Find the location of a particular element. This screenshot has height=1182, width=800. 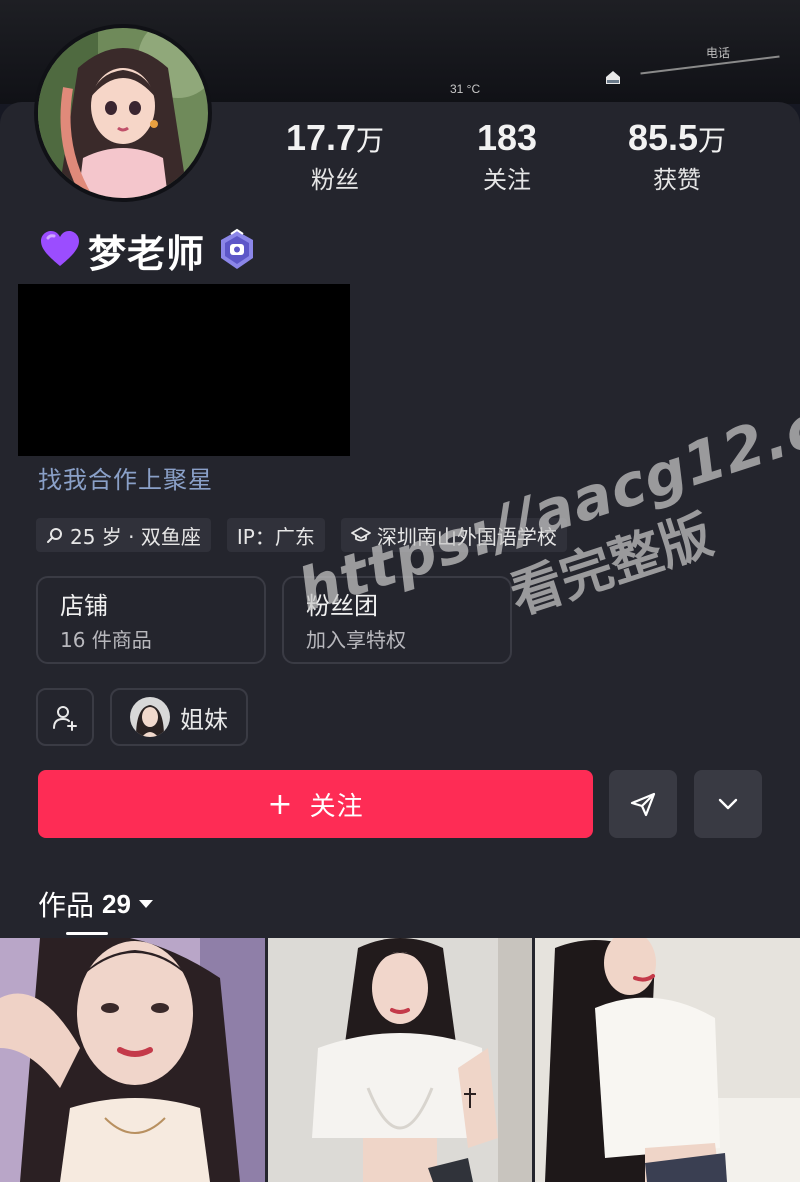

caret-down-icon is located at coordinates (145, 904).